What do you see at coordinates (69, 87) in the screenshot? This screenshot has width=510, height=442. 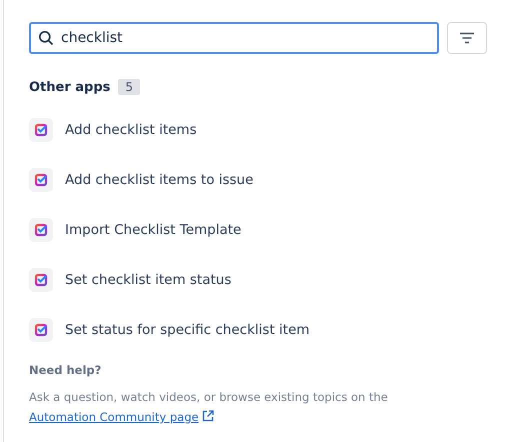 I see `section-title: Other apps` at bounding box center [69, 87].